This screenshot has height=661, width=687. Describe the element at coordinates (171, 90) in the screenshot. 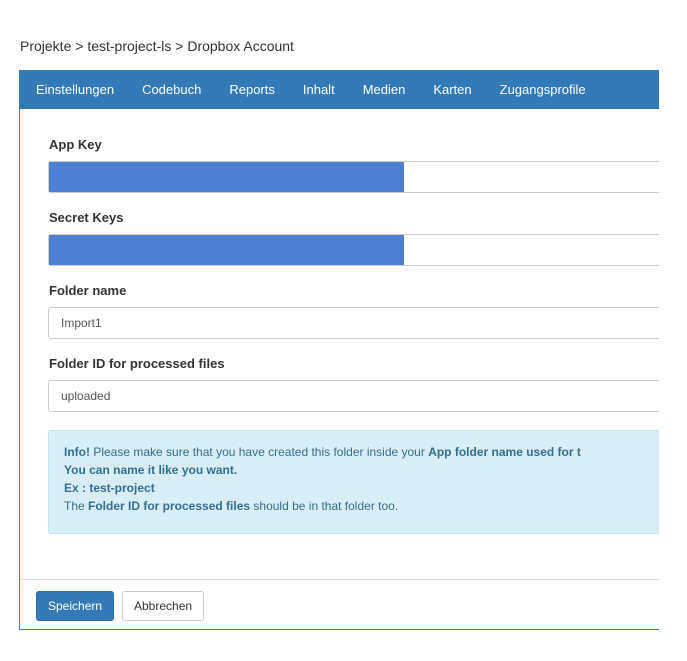

I see `tab-codebuch: Codebuch` at that location.